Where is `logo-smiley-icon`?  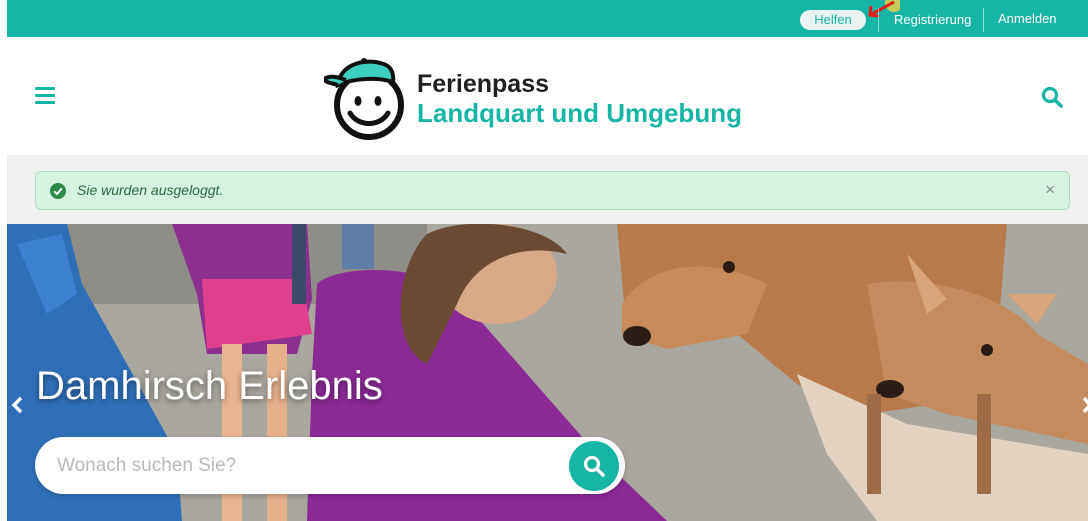
logo-smiley-icon is located at coordinates (365, 95).